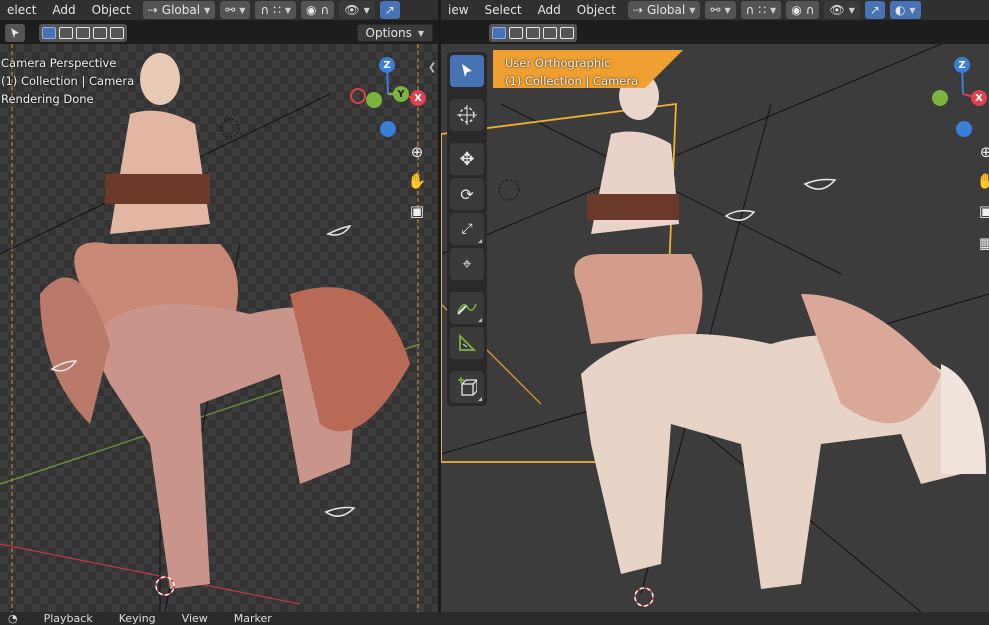  What do you see at coordinates (390, 96) in the screenshot?
I see `navigation-gizmo: Z Y X` at bounding box center [390, 96].